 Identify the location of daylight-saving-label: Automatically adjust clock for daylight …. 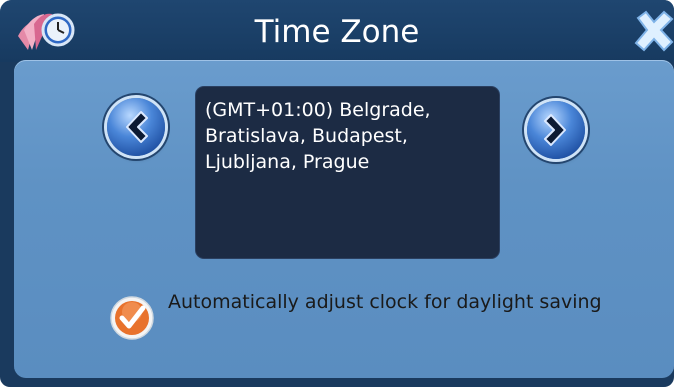
(408, 302).